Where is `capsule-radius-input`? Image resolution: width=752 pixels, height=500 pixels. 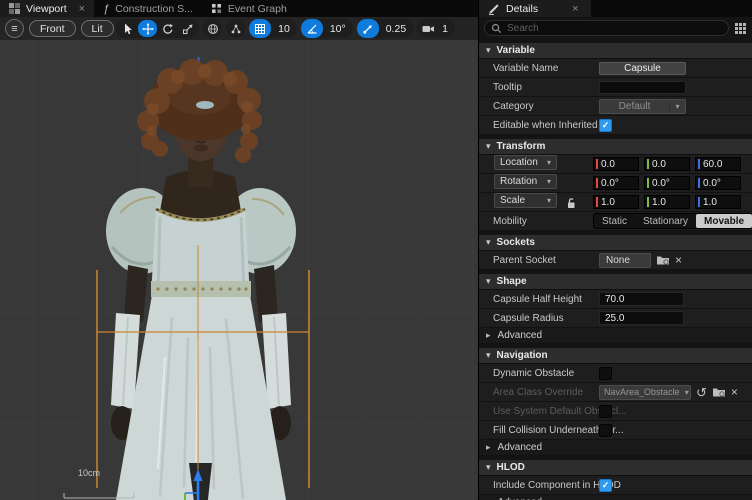
capsule-radius-input is located at coordinates (641, 318).